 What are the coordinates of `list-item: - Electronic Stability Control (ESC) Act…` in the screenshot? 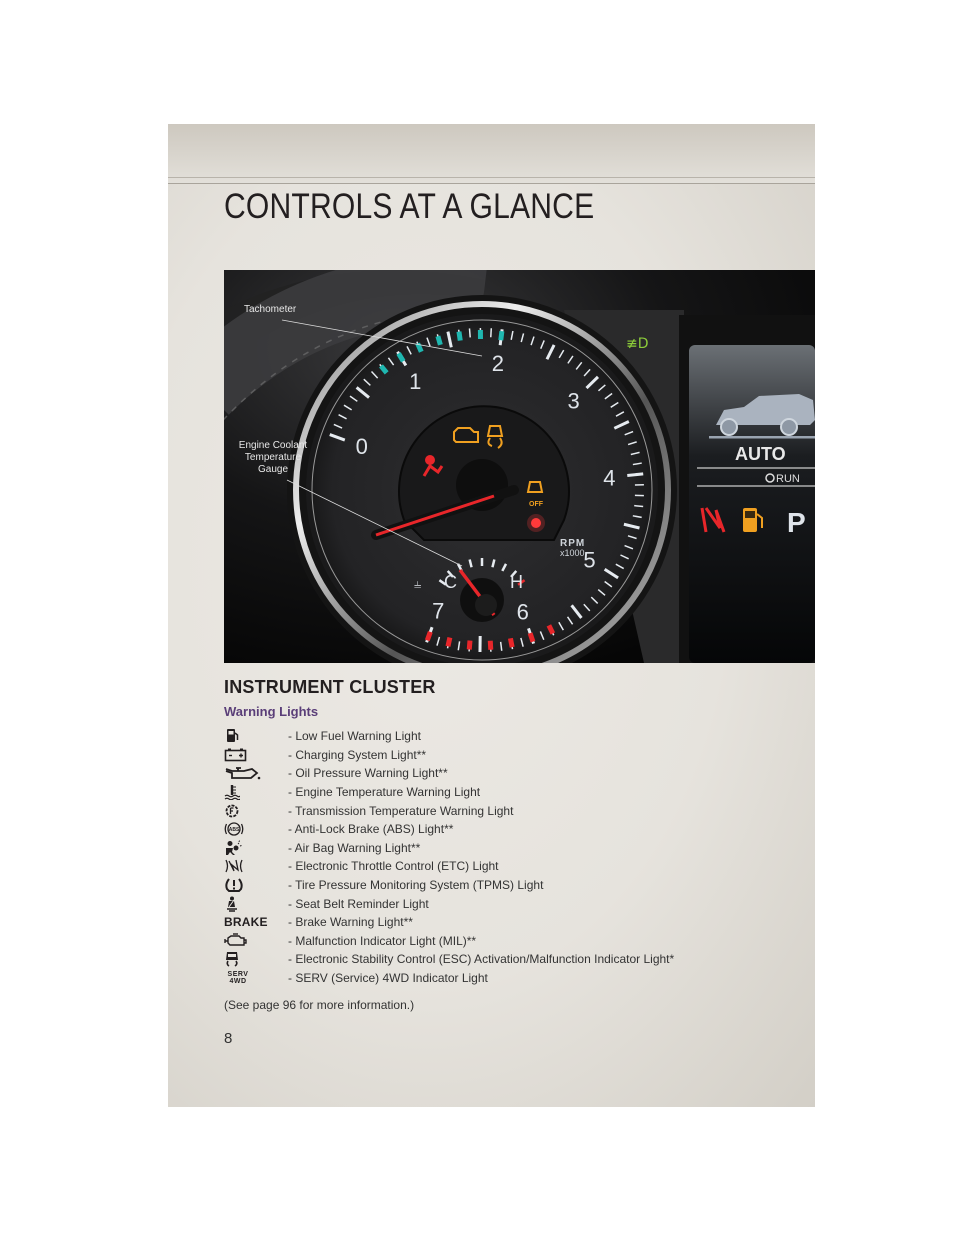 It's located at (514, 959).